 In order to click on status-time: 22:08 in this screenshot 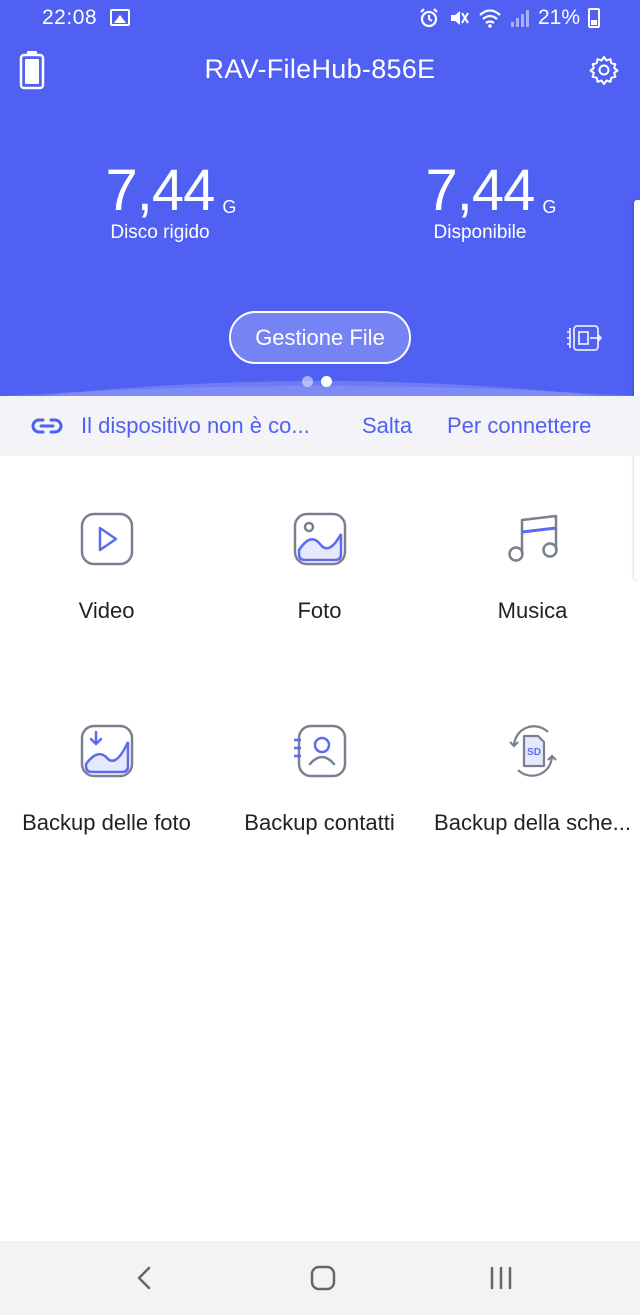, I will do `click(70, 17)`.